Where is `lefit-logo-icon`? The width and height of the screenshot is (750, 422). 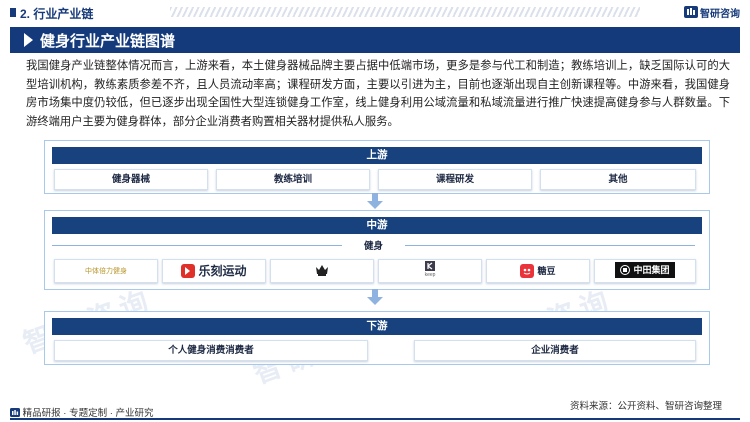
lefit-logo-icon is located at coordinates (188, 271).